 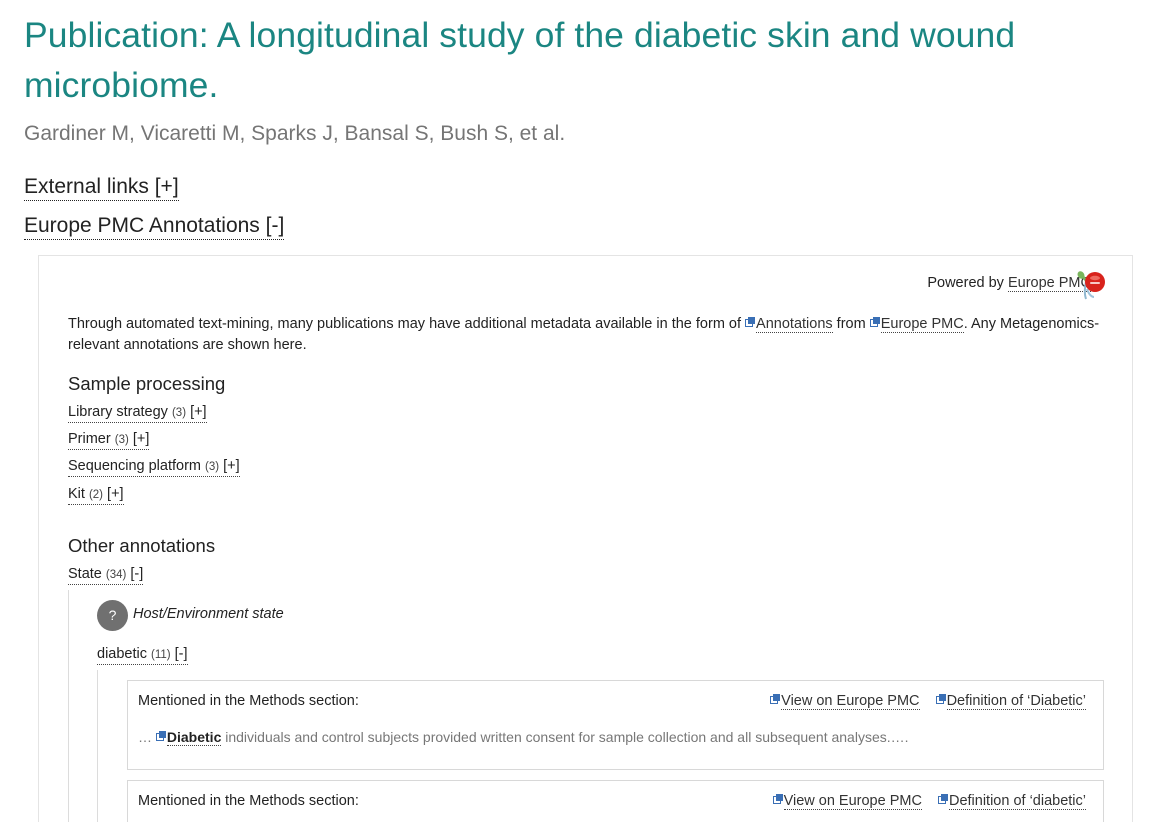 What do you see at coordinates (922, 324) in the screenshot?
I see `europe-pmc-link: Europe PMC` at bounding box center [922, 324].